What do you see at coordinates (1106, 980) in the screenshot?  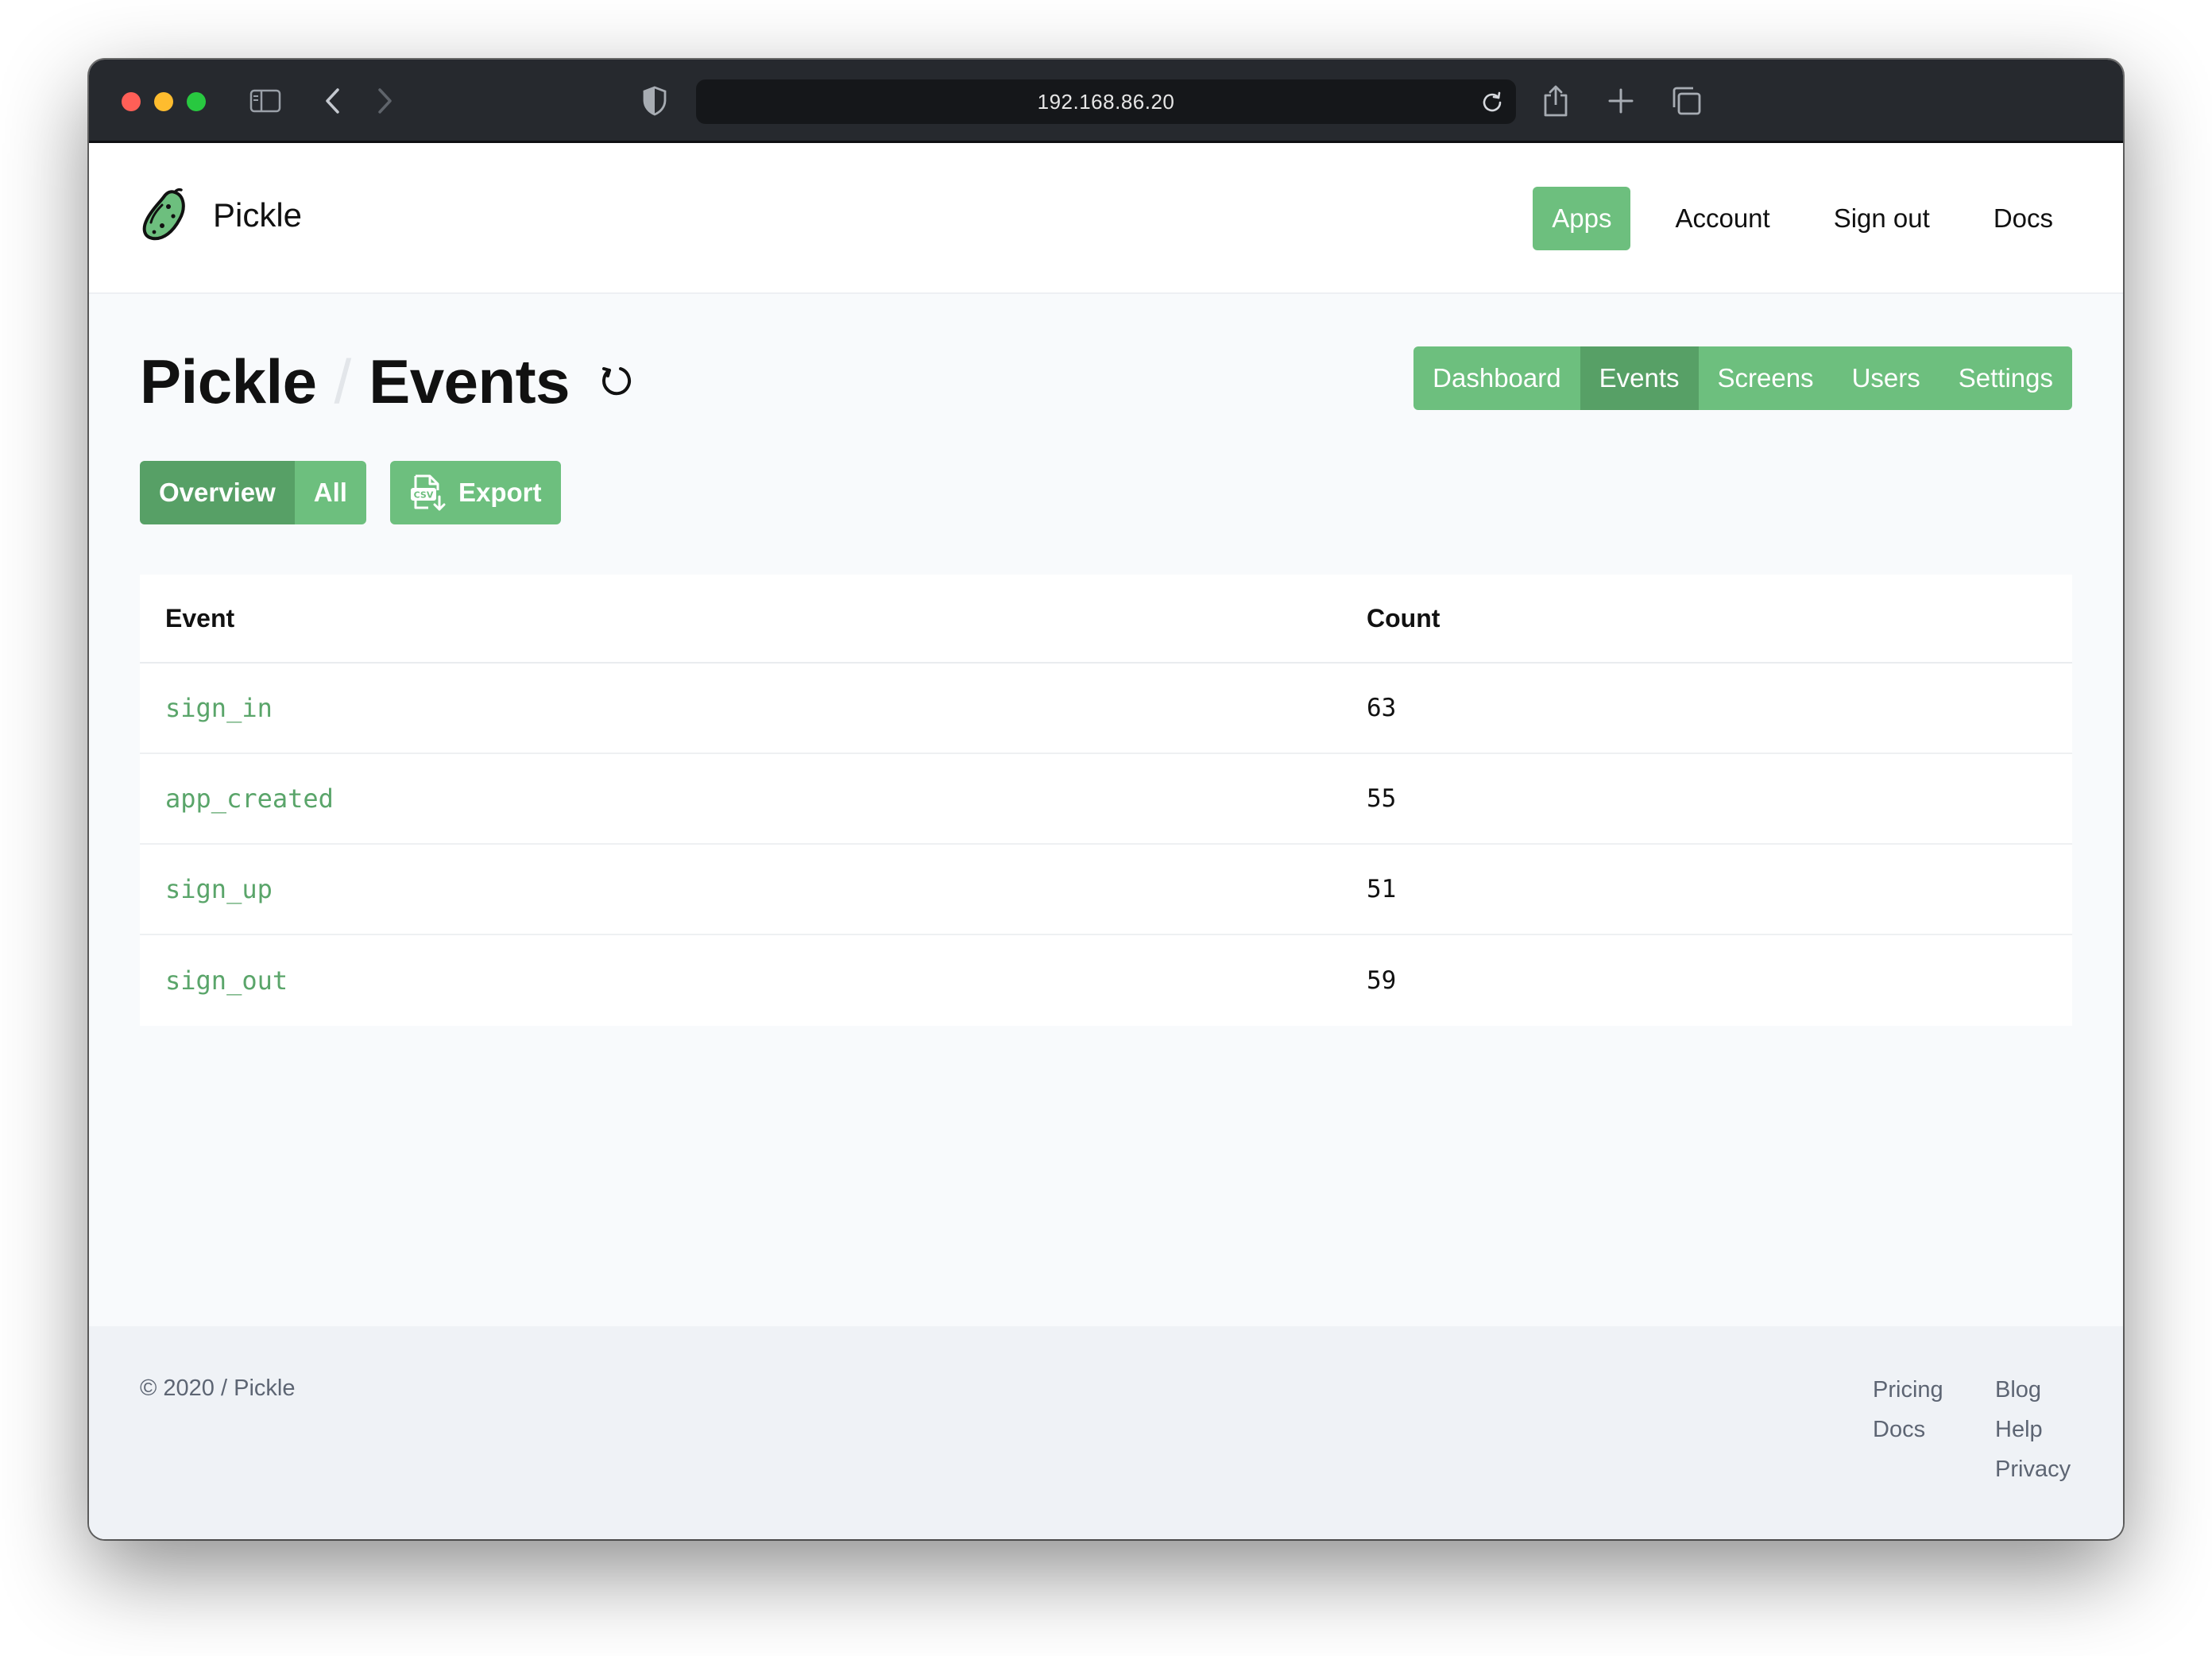 I see `table-row: sign_out 59` at bounding box center [1106, 980].